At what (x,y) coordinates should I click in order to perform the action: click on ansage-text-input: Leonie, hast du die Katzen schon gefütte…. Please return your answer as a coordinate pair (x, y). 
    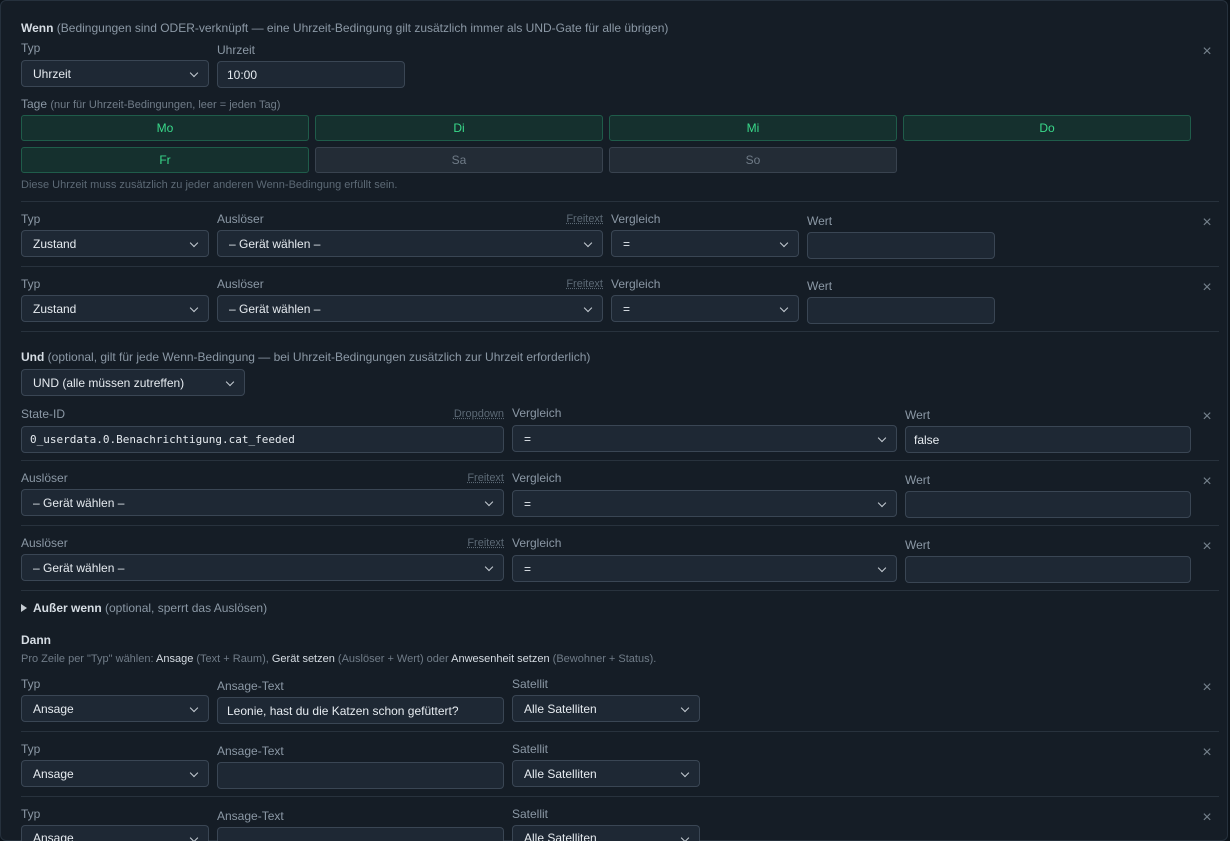
    Looking at the image, I should click on (360, 710).